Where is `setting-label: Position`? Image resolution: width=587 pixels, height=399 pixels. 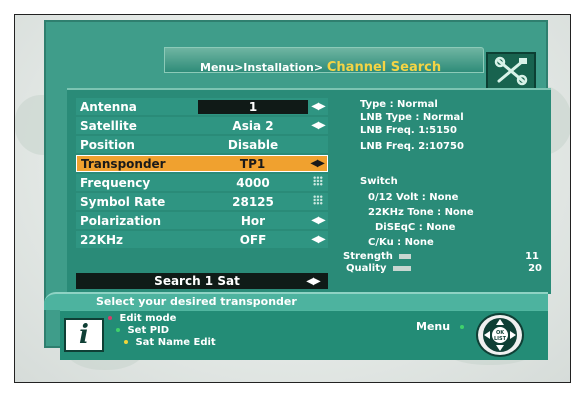
setting-label: Position is located at coordinates (107, 144).